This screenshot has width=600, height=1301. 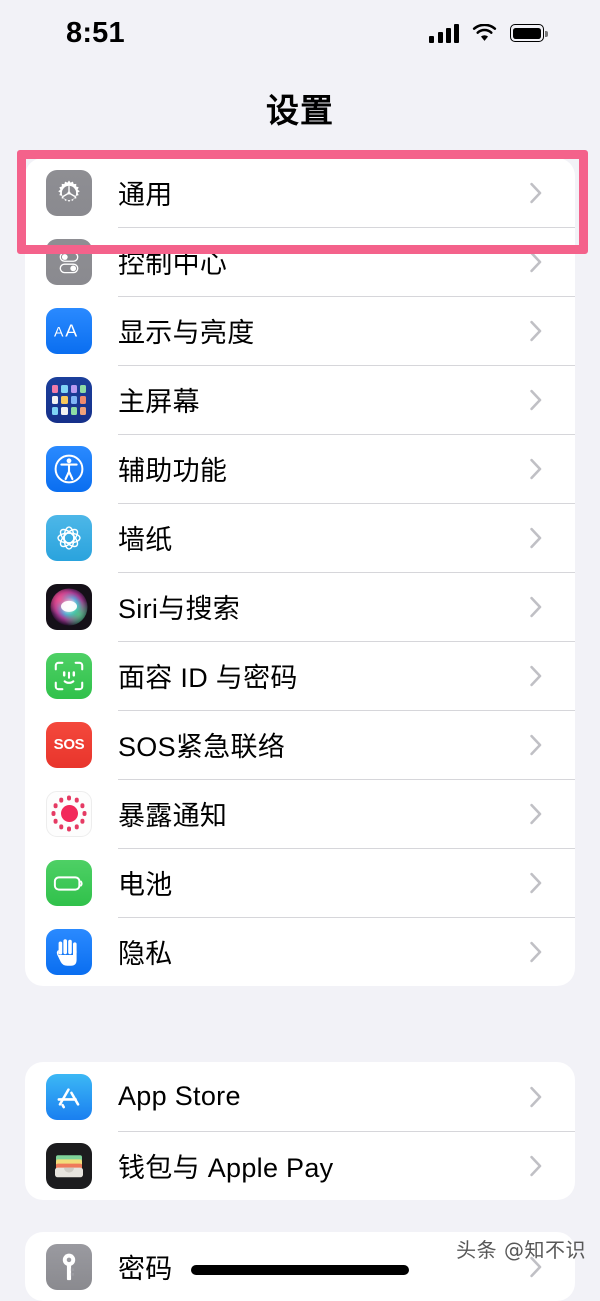 What do you see at coordinates (145, 885) in the screenshot?
I see `settings-row-label: 电池` at bounding box center [145, 885].